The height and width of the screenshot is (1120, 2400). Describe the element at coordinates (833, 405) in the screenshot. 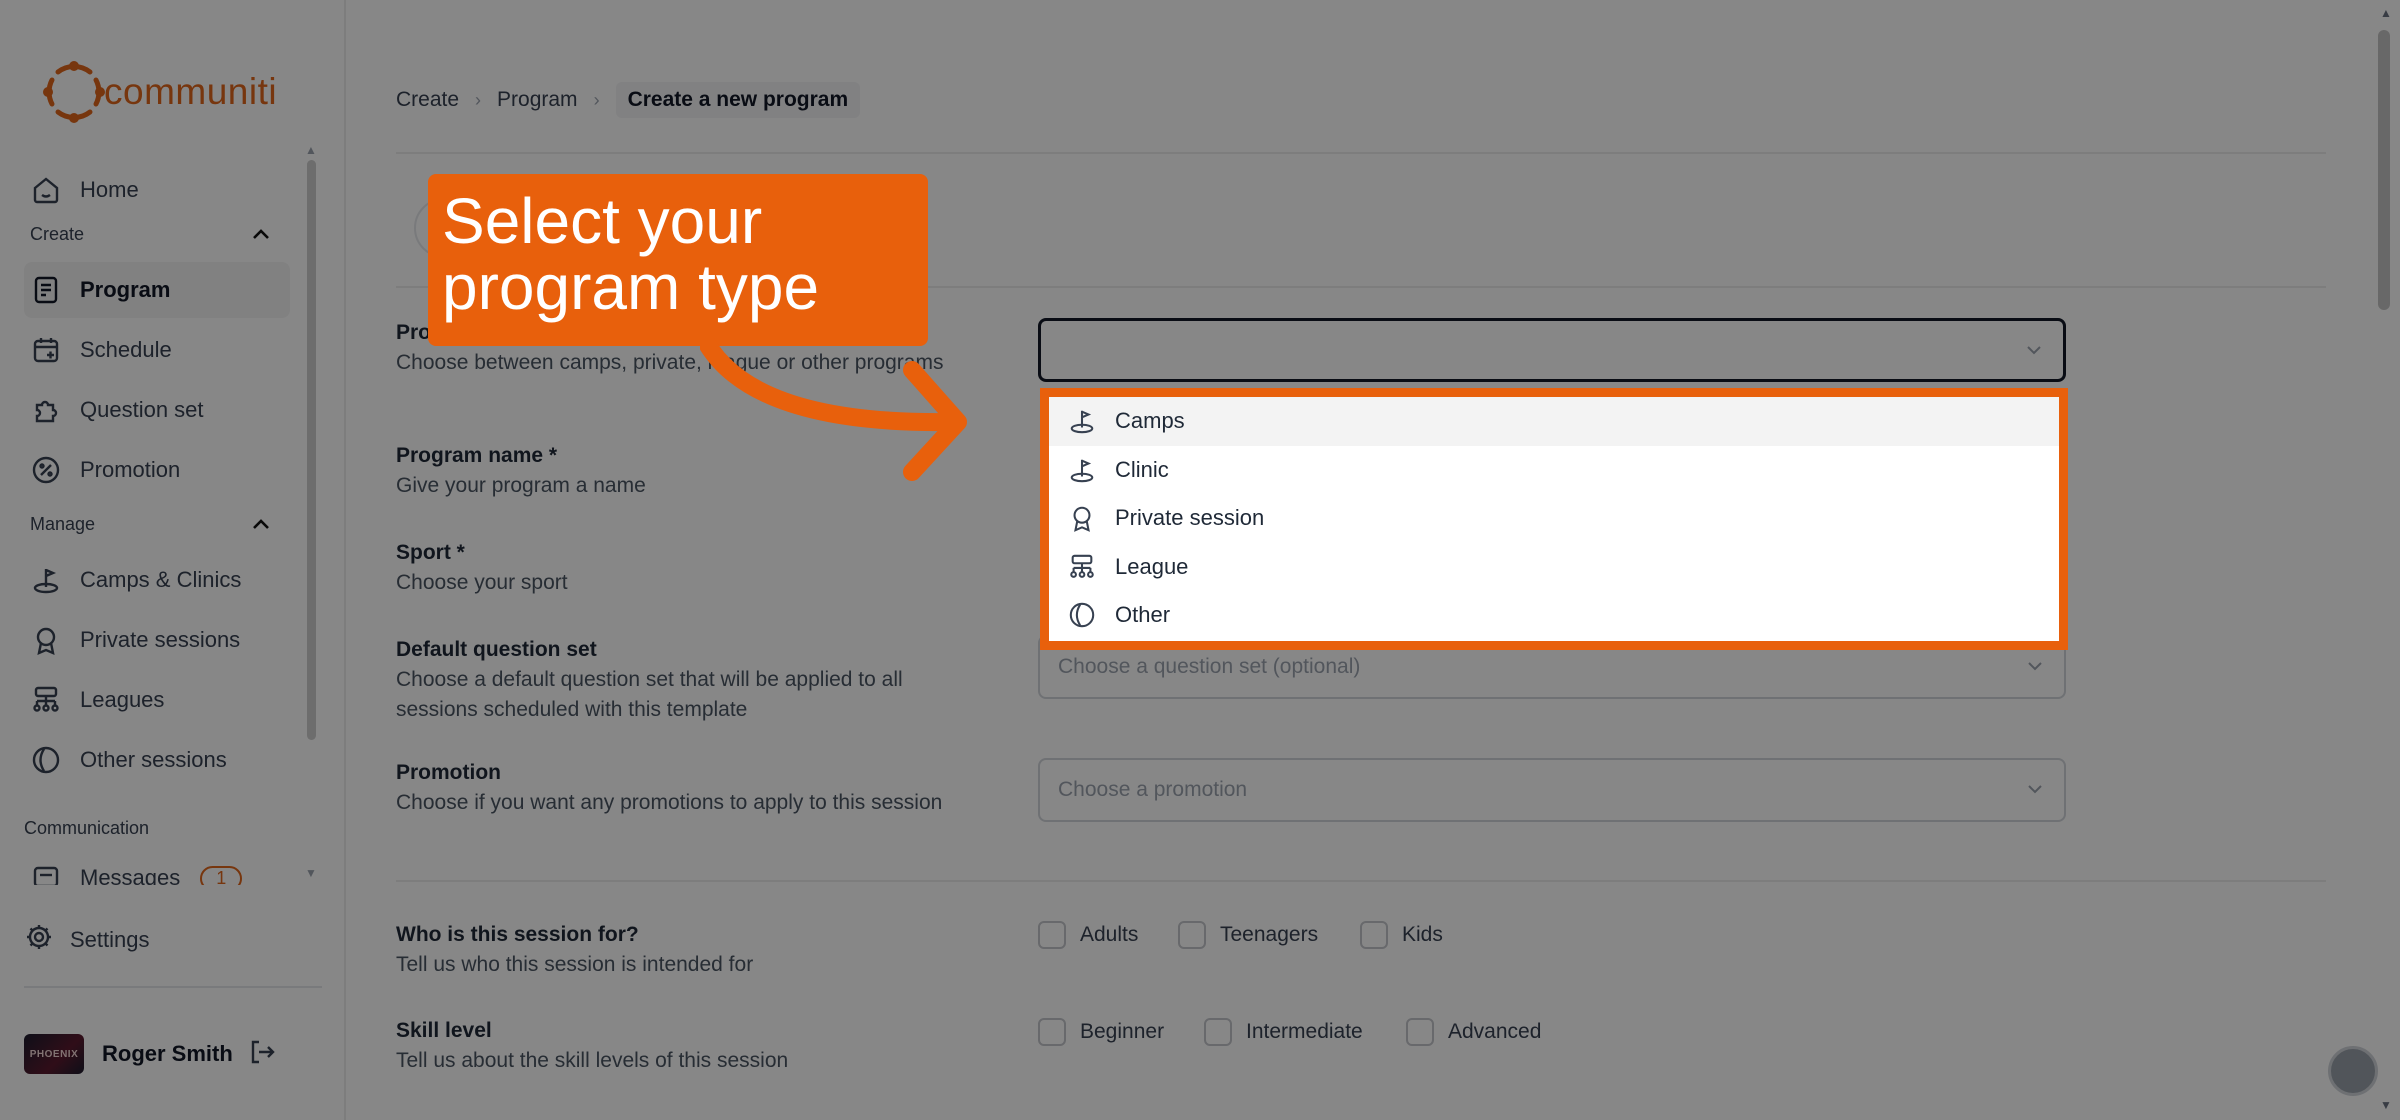

I see `callout-arrow-icon` at that location.